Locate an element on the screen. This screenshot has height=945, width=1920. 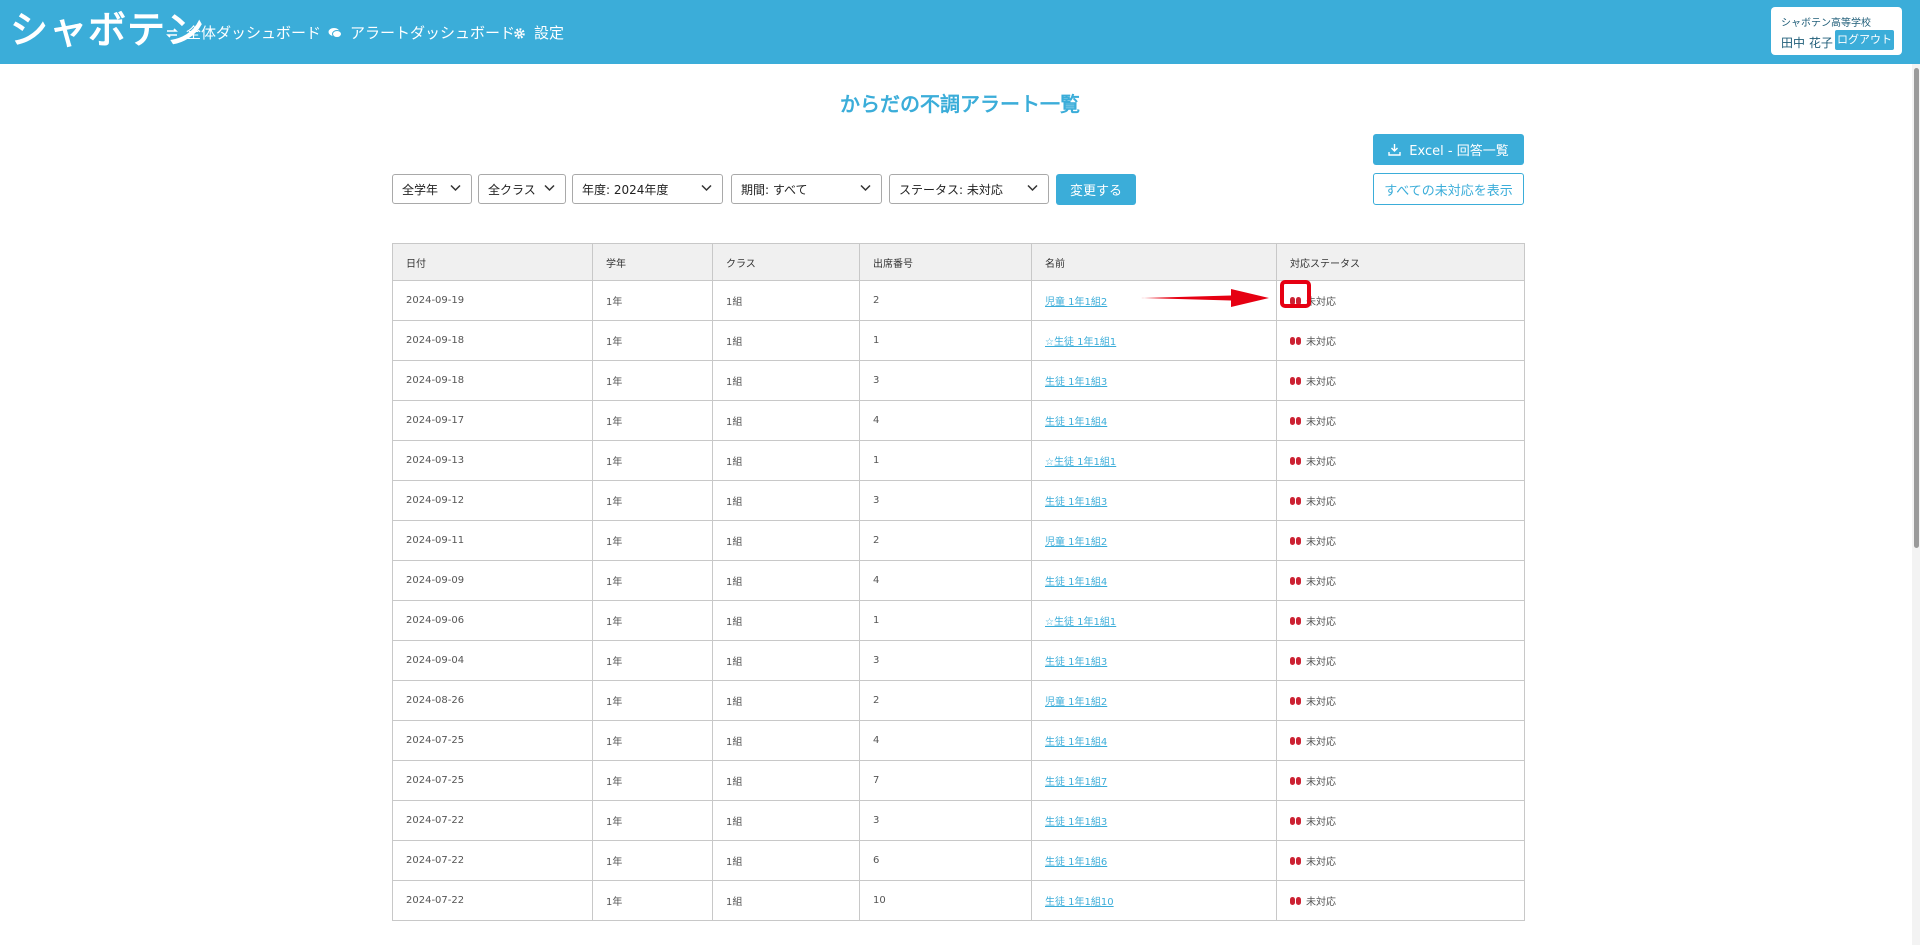
cell-attendance-number: 3 is located at coordinates (945, 500).